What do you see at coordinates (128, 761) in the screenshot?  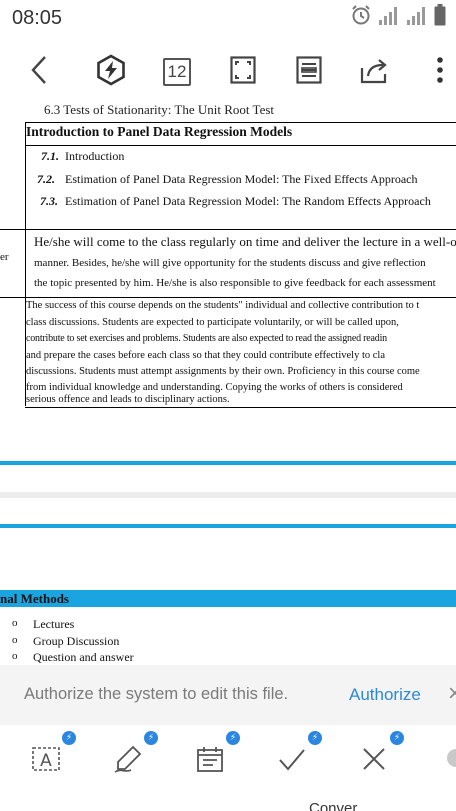 I see `pen-sign-icon` at bounding box center [128, 761].